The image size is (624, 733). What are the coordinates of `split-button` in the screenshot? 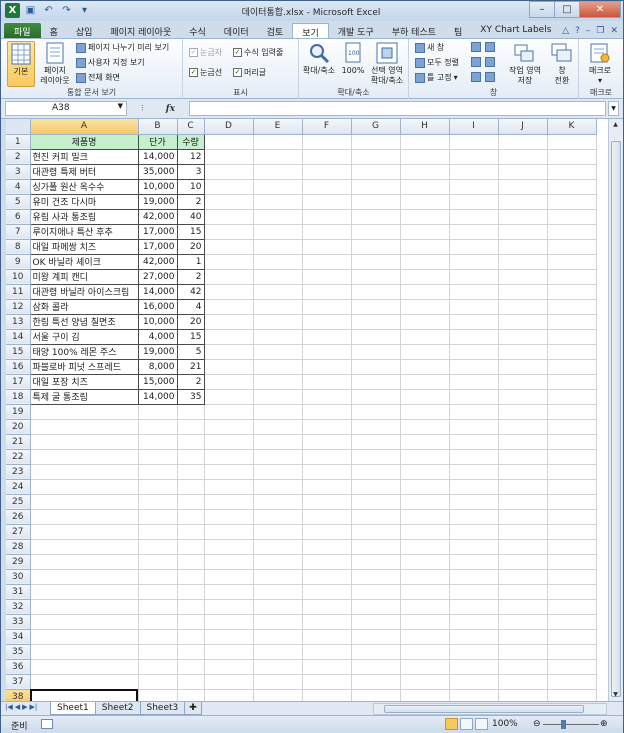 It's located at (476, 47).